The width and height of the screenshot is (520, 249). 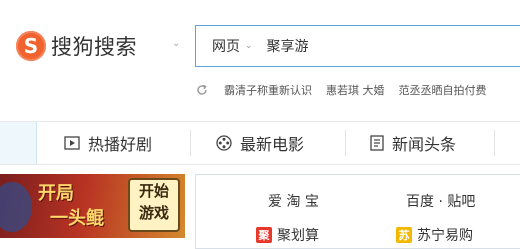 What do you see at coordinates (357, 46) in the screenshot?
I see `search-input: 网页 ⌄ 聚享游` at bounding box center [357, 46].